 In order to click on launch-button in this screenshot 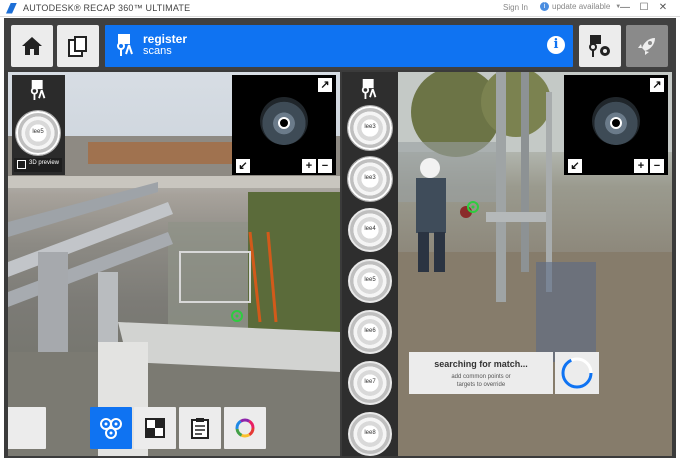, I will do `click(647, 46)`.